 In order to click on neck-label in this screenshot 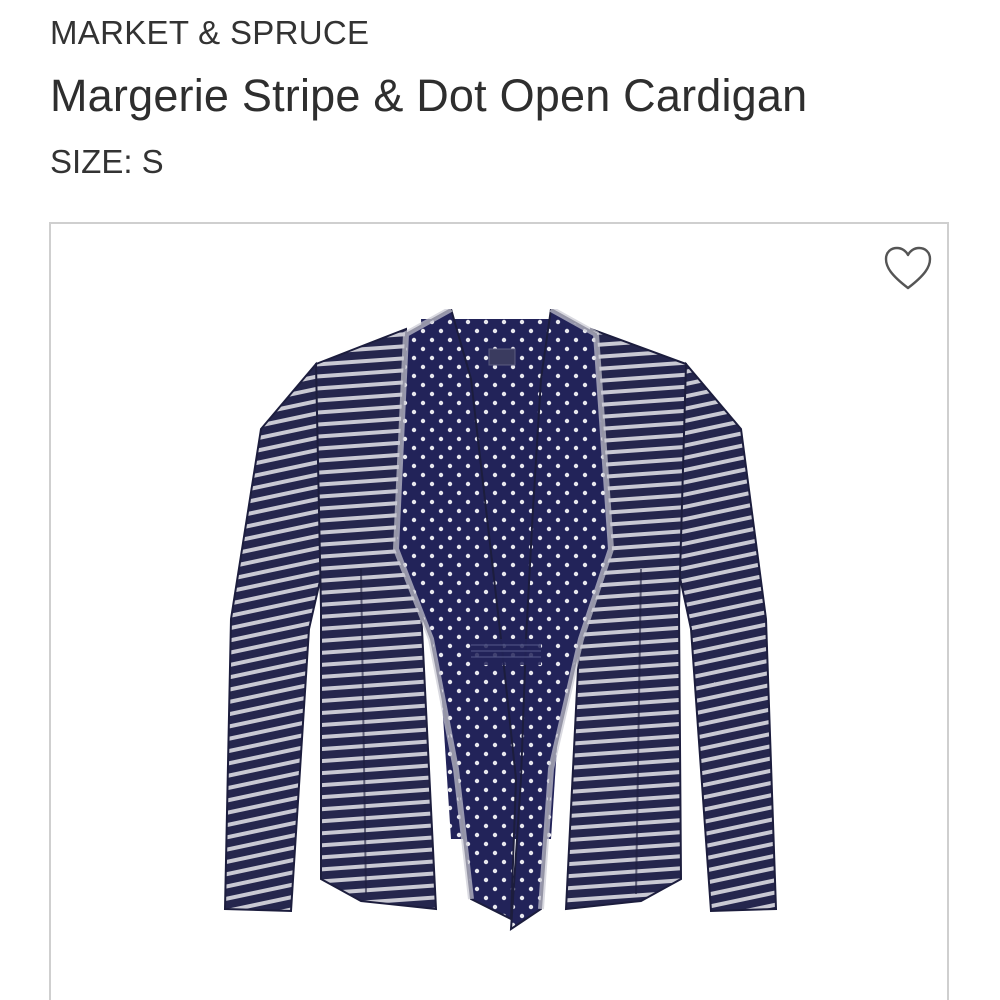, I will do `click(502, 357)`.